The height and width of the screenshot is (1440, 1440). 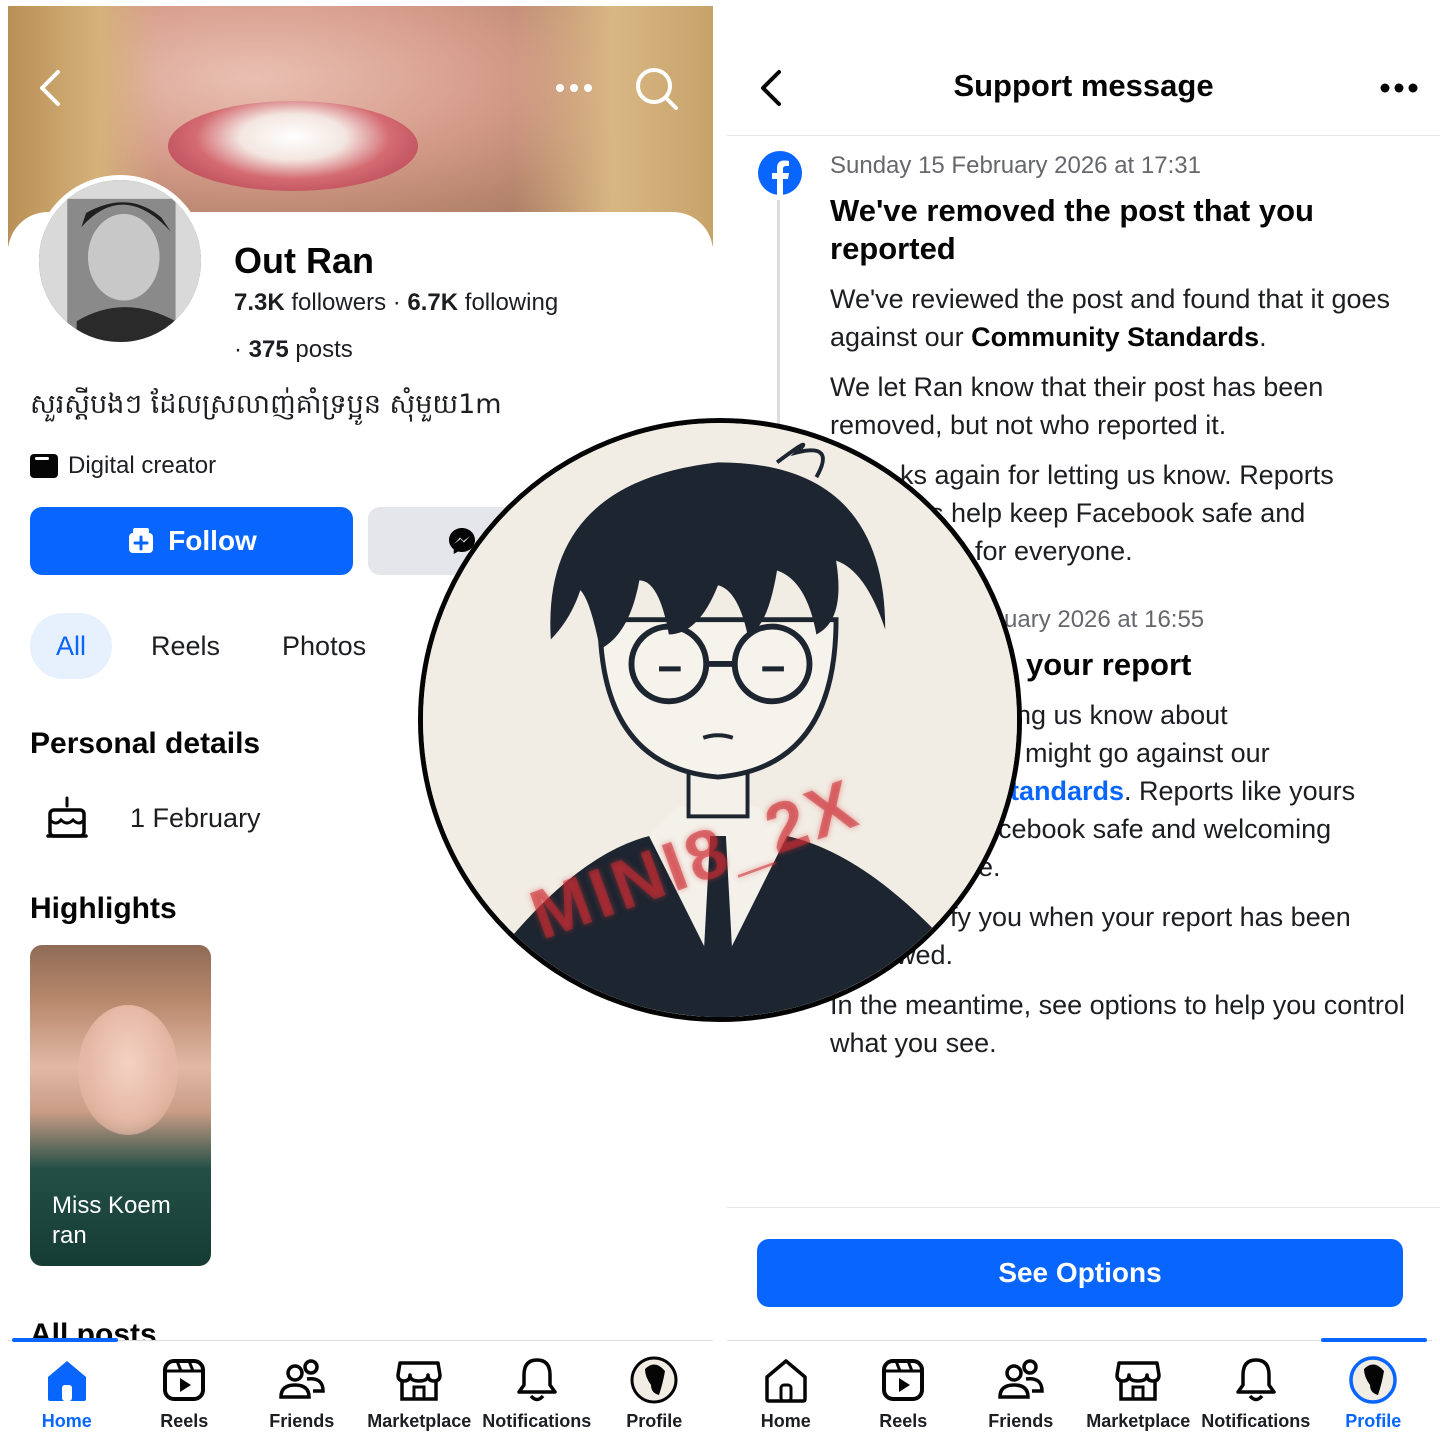 What do you see at coordinates (1080, 1273) in the screenshot?
I see `see-options-button: See Options` at bounding box center [1080, 1273].